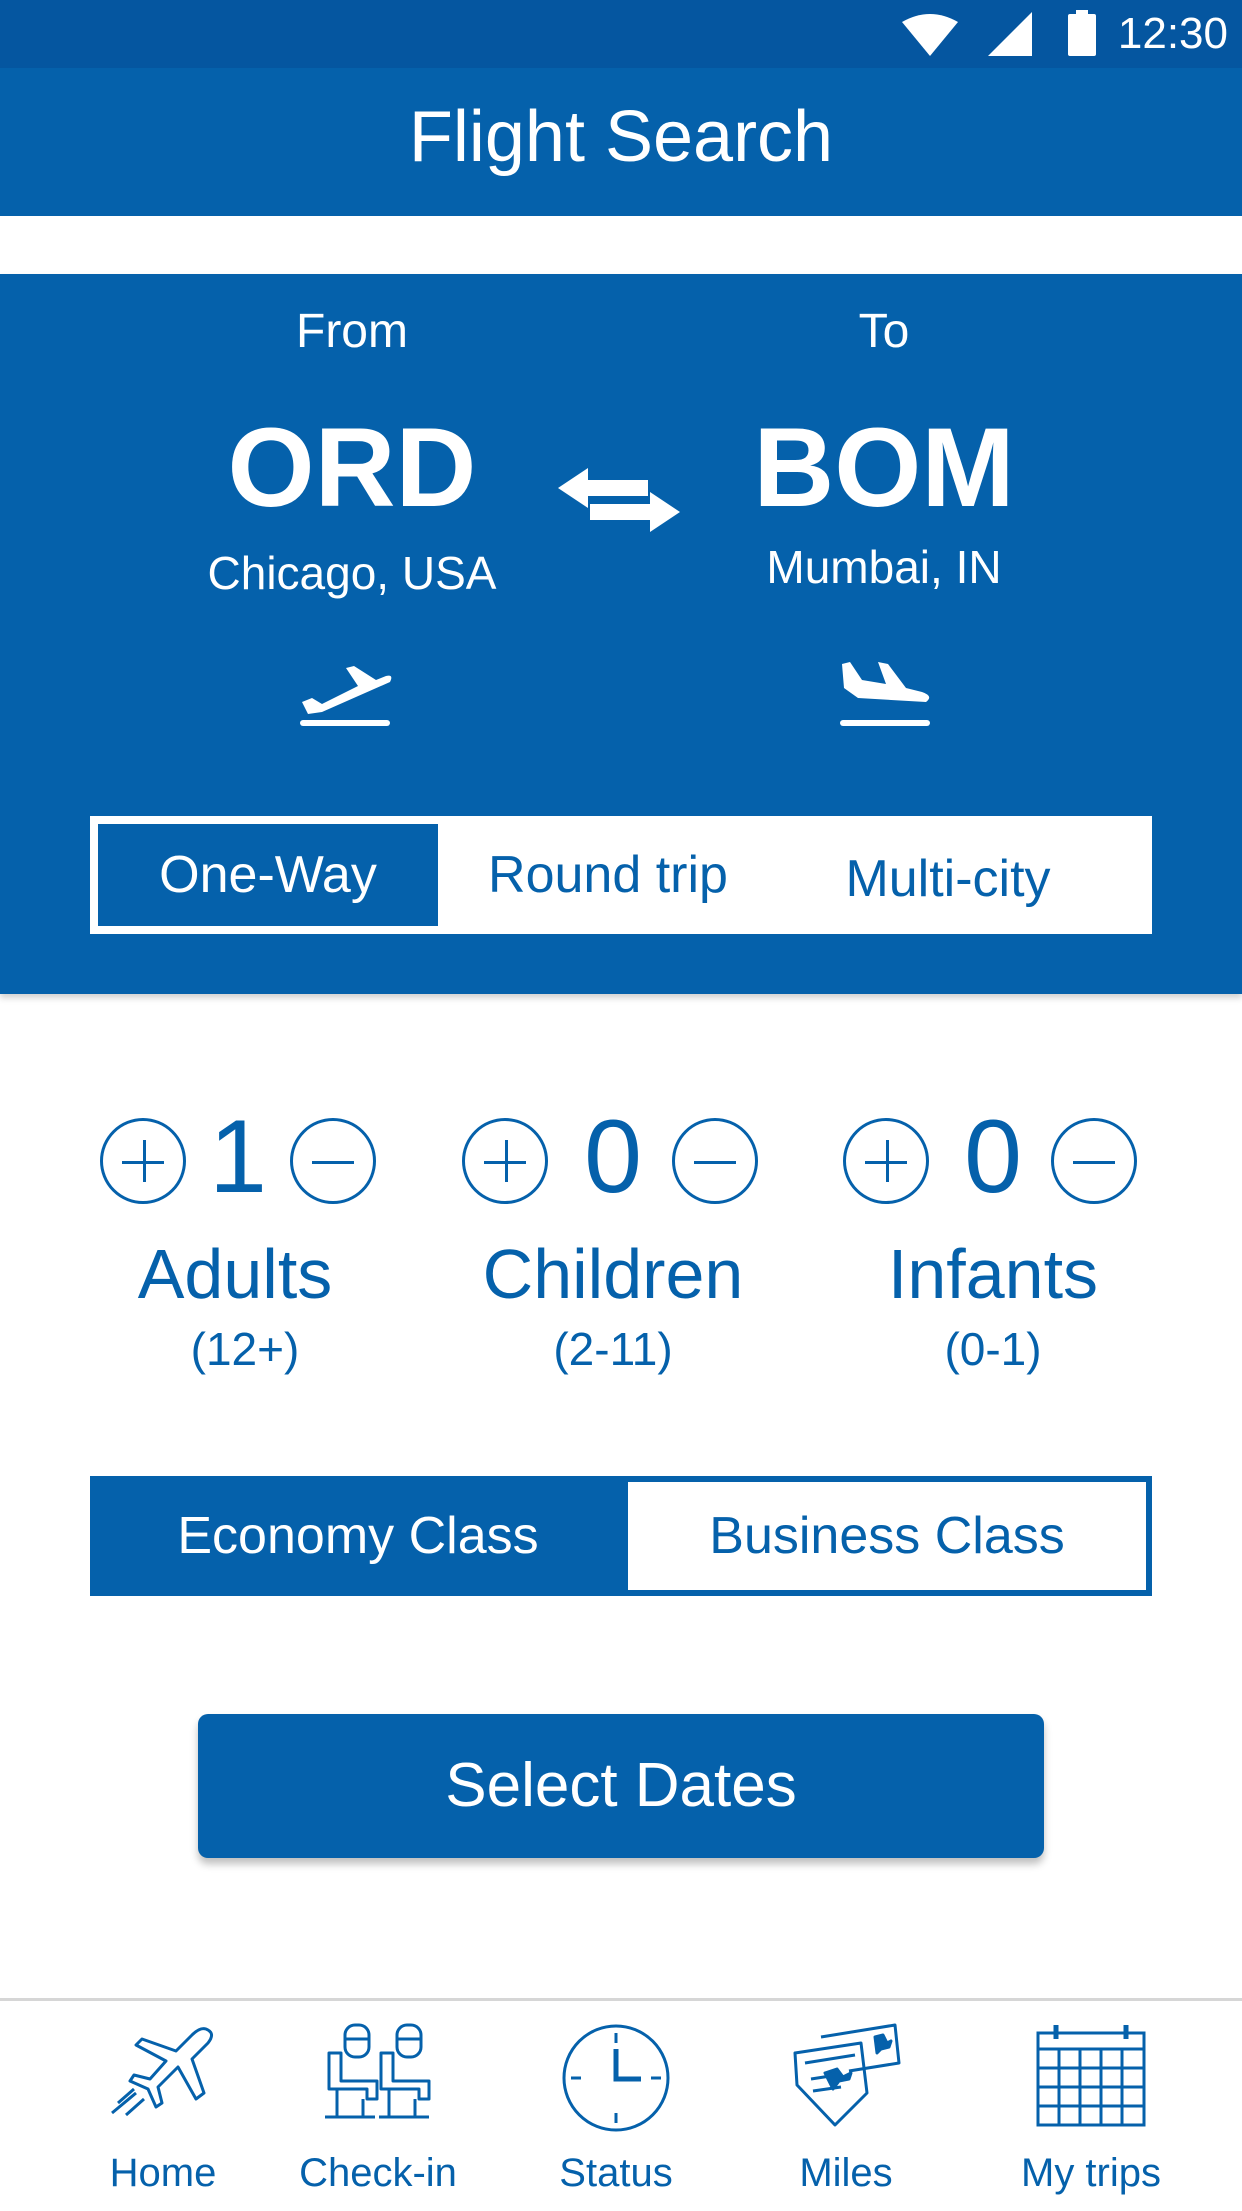 This screenshot has height=2211, width=1242. I want to click on select-dates-button: Select Dates, so click(621, 1786).